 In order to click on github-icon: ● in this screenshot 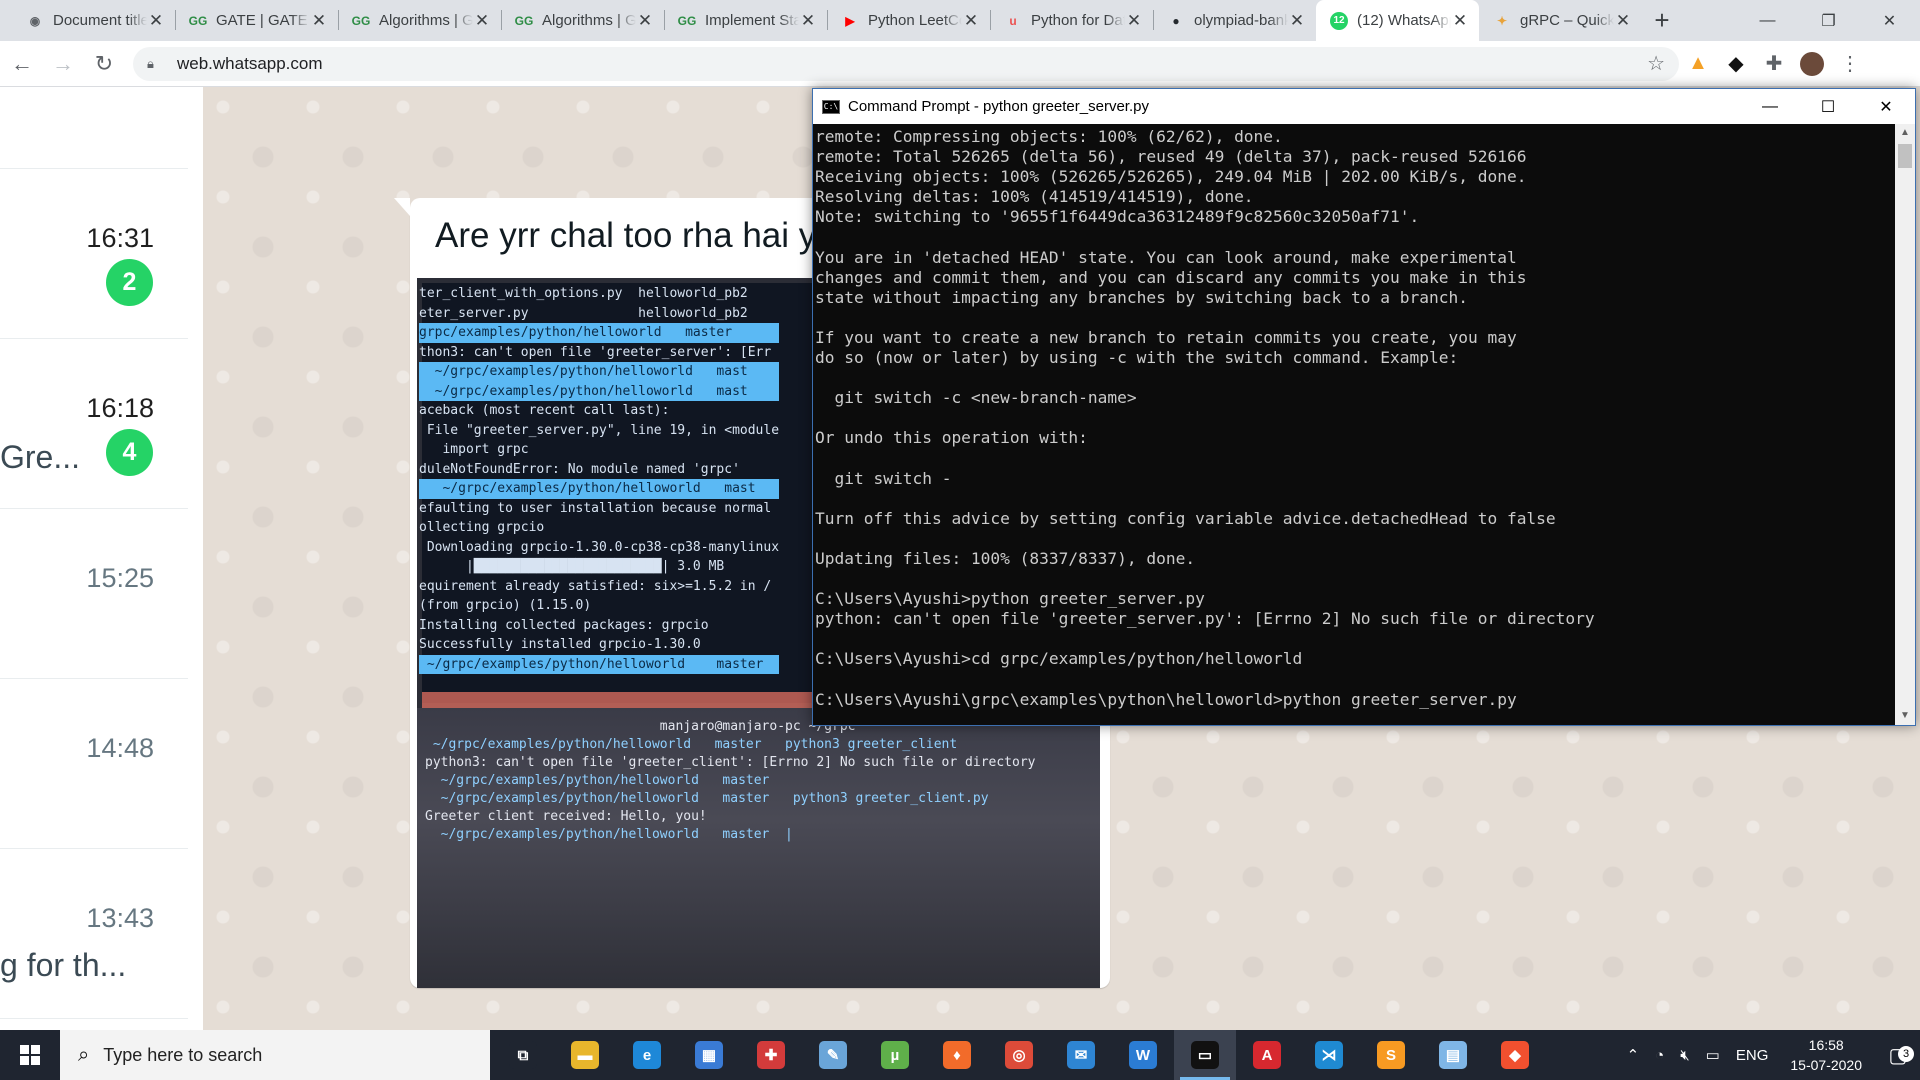, I will do `click(1176, 20)`.